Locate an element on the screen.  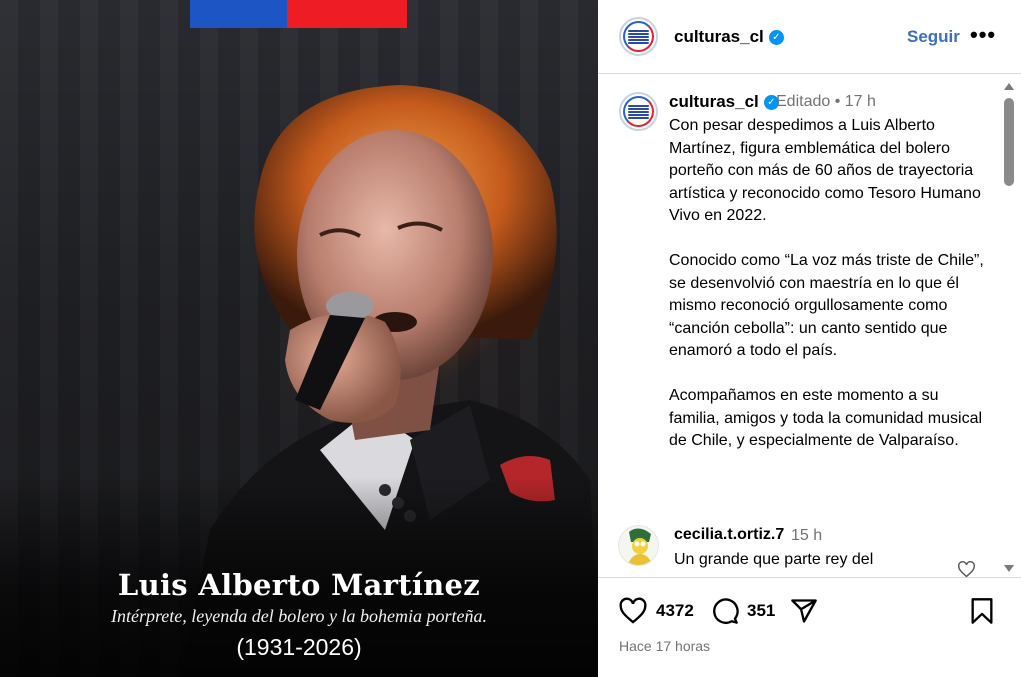
comment-time: 15 h is located at coordinates (807, 535).